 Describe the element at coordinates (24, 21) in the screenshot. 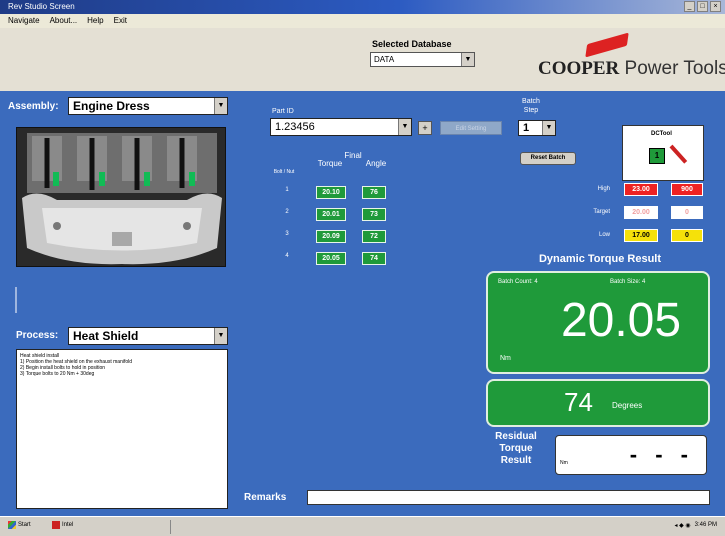

I see `menu-navigate: Navigate` at that location.